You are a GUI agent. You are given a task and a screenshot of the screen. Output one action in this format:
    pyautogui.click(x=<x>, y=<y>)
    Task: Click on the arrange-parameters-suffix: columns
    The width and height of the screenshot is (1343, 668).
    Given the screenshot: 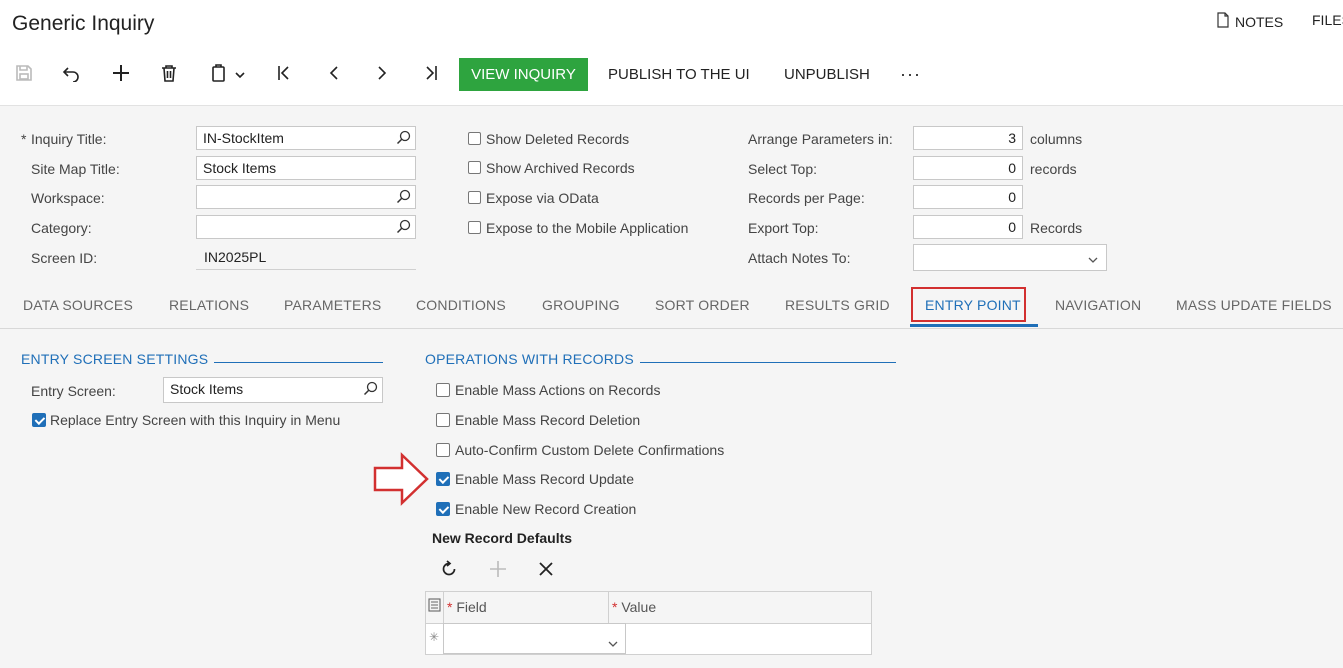 What is the action you would take?
    pyautogui.click(x=1056, y=139)
    